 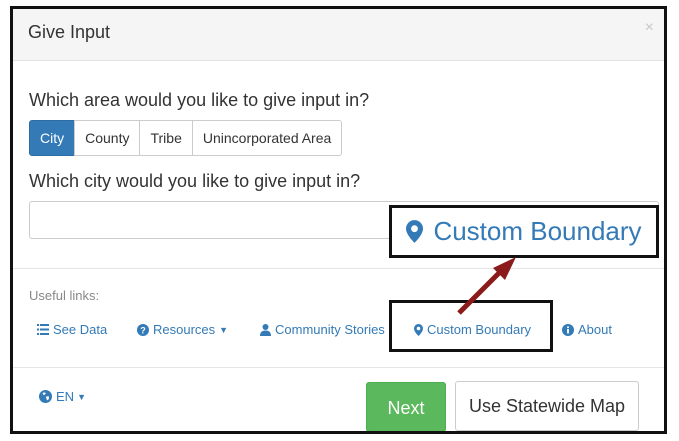 What do you see at coordinates (267, 138) in the screenshot?
I see `area-option-unincorporated: Unincorporated Area` at bounding box center [267, 138].